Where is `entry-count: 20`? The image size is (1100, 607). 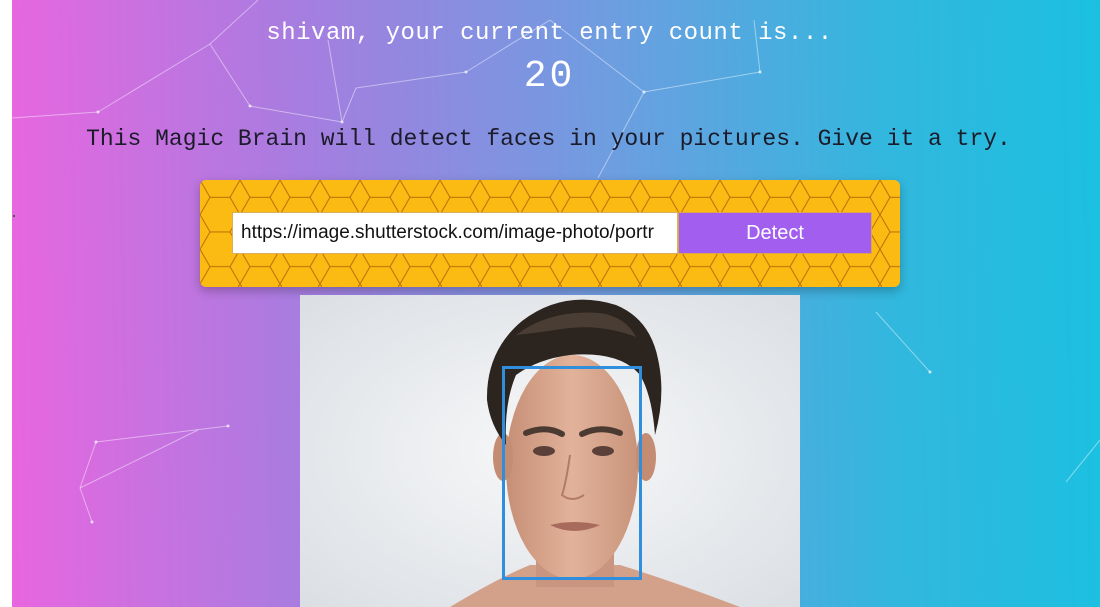
entry-count: 20 is located at coordinates (549, 76).